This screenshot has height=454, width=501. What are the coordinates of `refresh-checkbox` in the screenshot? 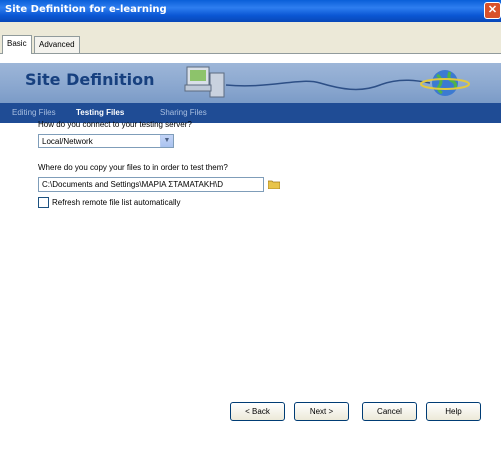 It's located at (43, 202).